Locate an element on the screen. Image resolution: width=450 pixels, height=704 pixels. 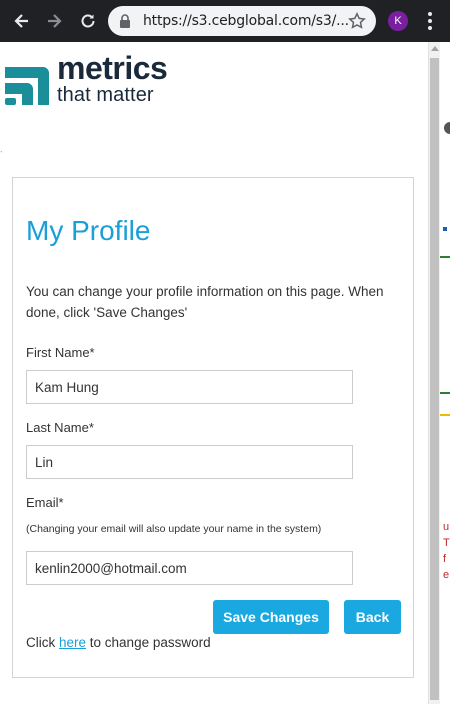
back-button: Back is located at coordinates (372, 617).